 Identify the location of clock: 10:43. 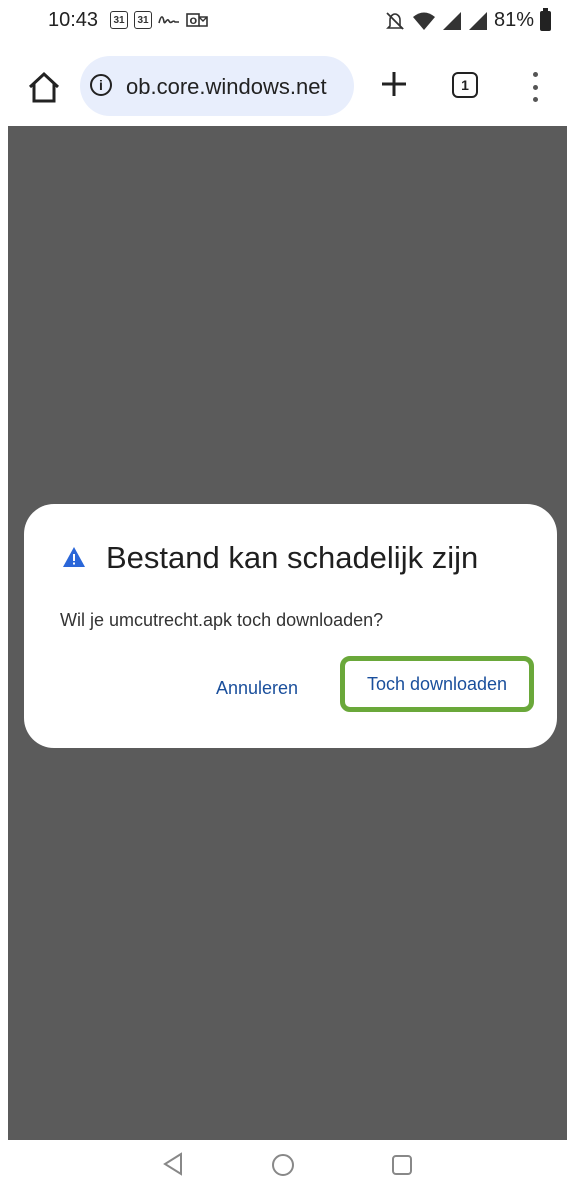
(73, 20).